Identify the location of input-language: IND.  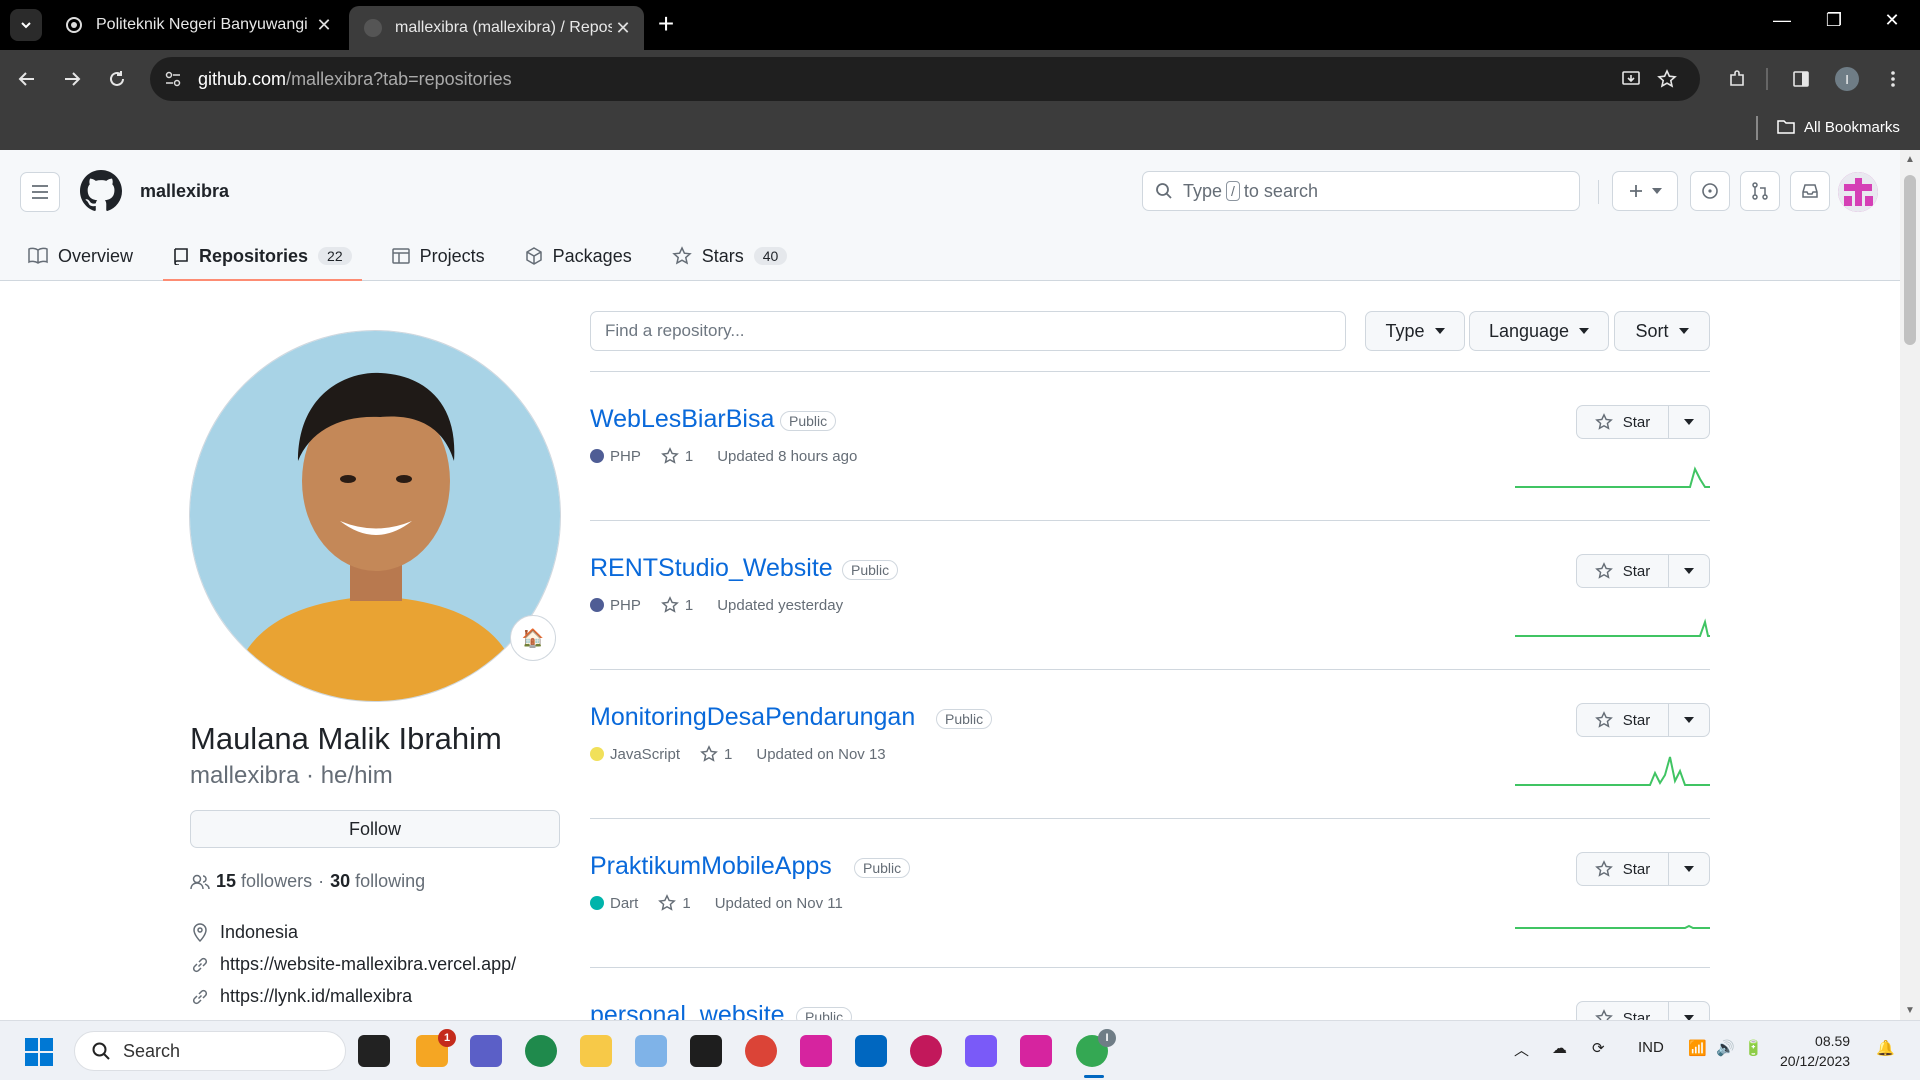
(1651, 1047).